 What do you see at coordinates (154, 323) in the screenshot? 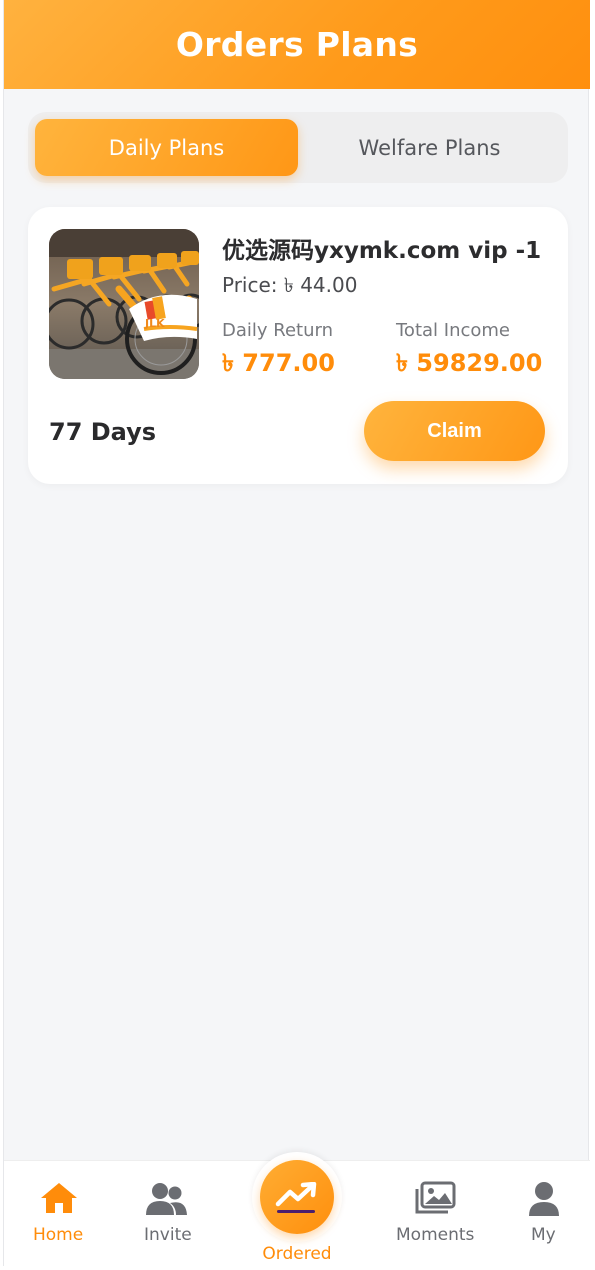
I see `image-logo-text: JLK` at bounding box center [154, 323].